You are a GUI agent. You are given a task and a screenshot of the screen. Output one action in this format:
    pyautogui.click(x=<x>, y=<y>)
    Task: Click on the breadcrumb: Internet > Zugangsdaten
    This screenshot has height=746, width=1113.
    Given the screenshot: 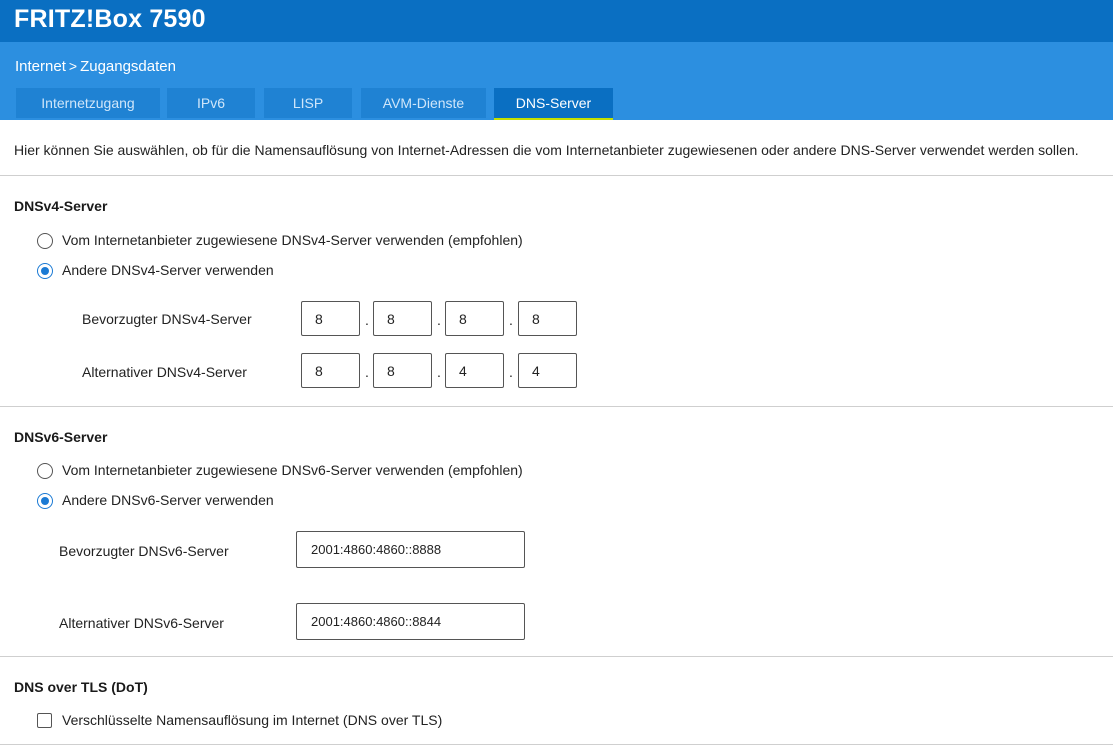 What is the action you would take?
    pyautogui.click(x=95, y=66)
    